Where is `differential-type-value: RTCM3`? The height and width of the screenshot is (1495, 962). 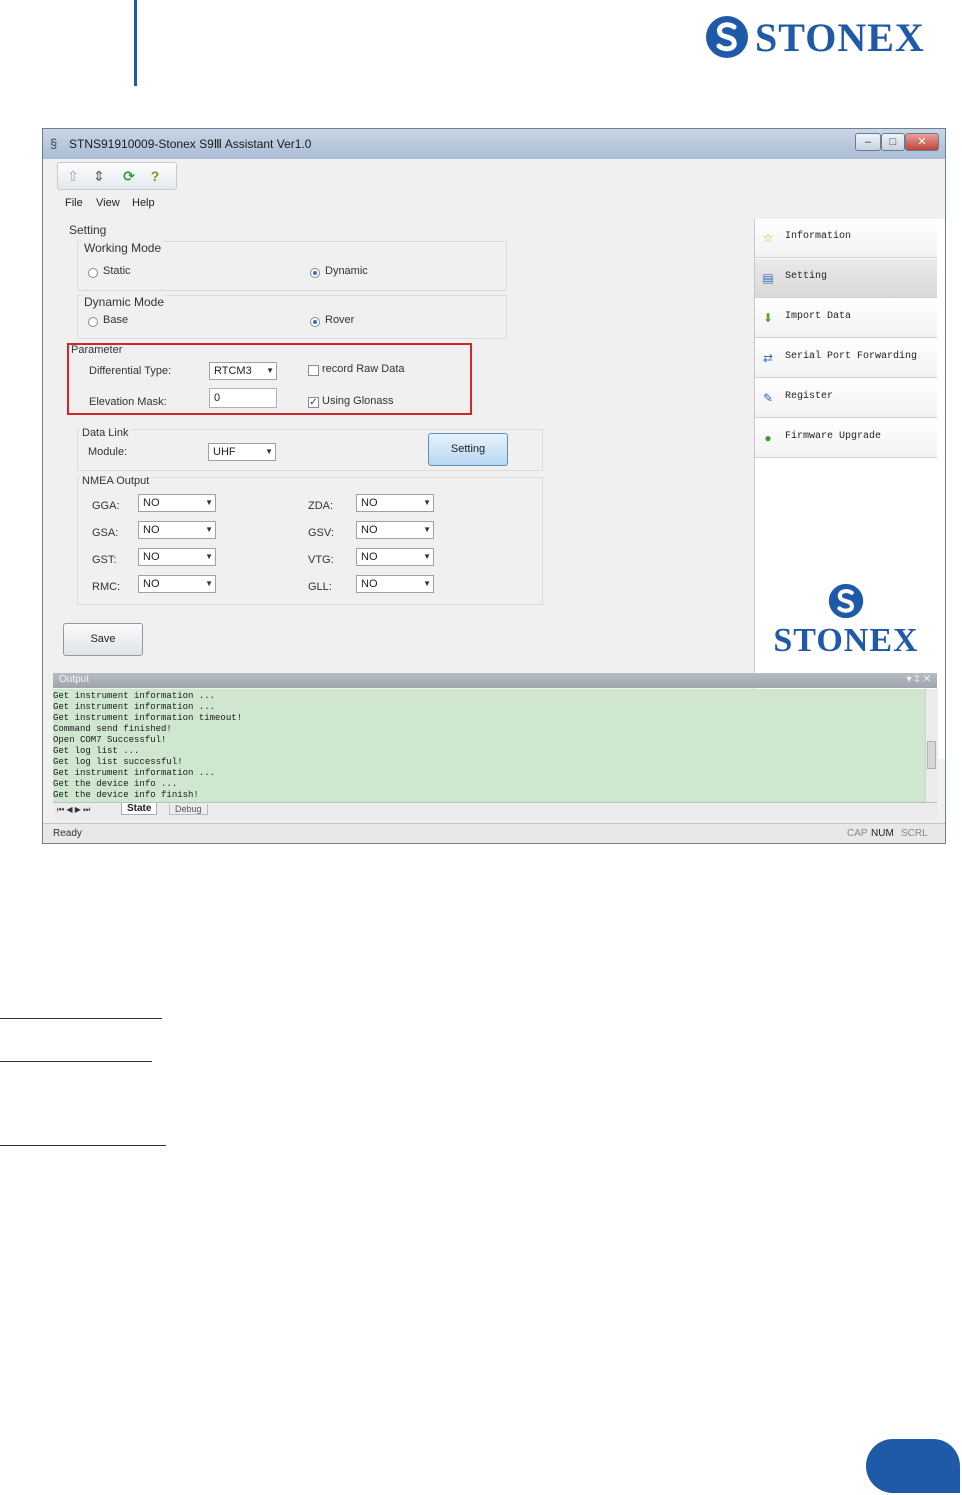
differential-type-value: RTCM3 is located at coordinates (233, 371).